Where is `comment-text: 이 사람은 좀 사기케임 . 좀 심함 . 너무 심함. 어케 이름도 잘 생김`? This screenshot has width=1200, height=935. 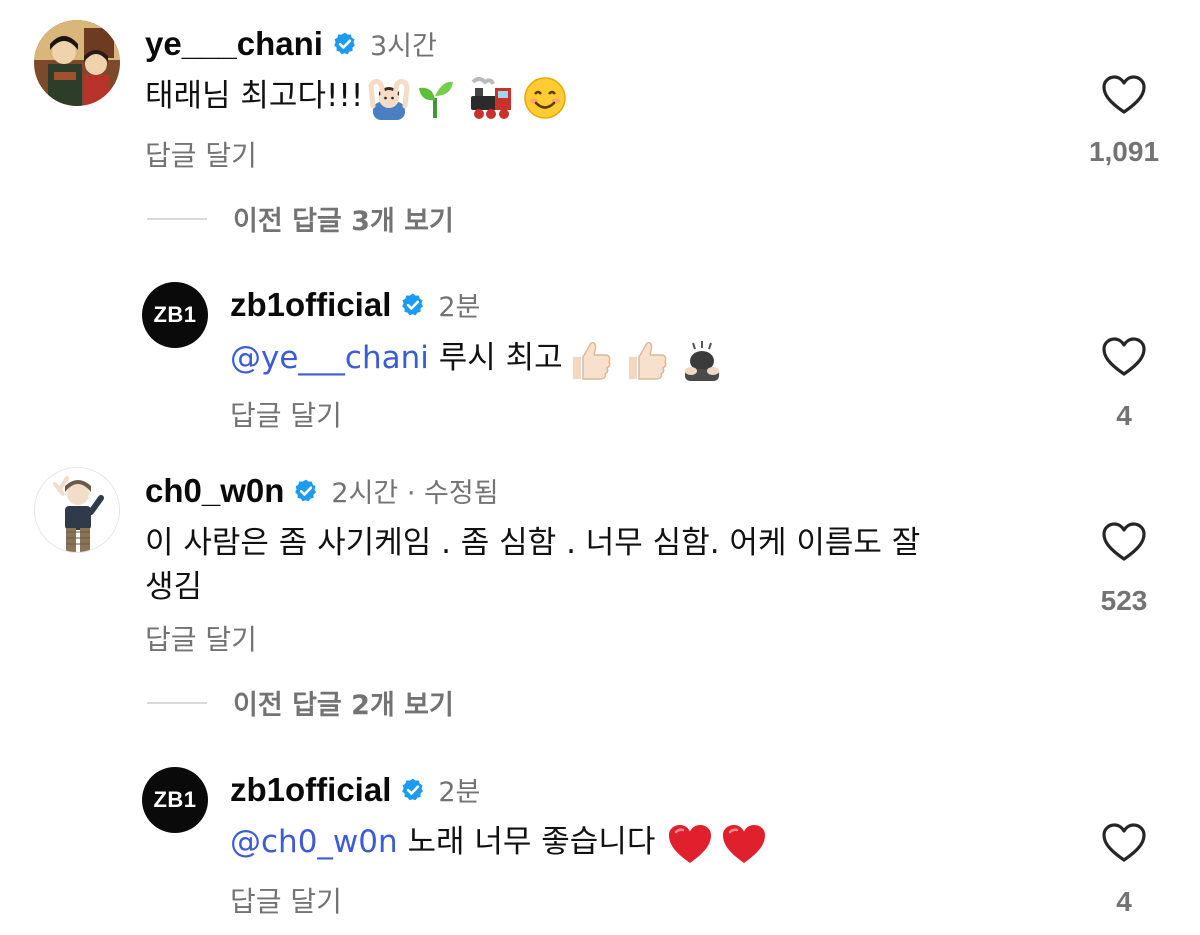 comment-text: 이 사람은 좀 사기케임 . 좀 심함 . 너무 심함. 어케 이름도 잘 생김 is located at coordinates (533, 565).